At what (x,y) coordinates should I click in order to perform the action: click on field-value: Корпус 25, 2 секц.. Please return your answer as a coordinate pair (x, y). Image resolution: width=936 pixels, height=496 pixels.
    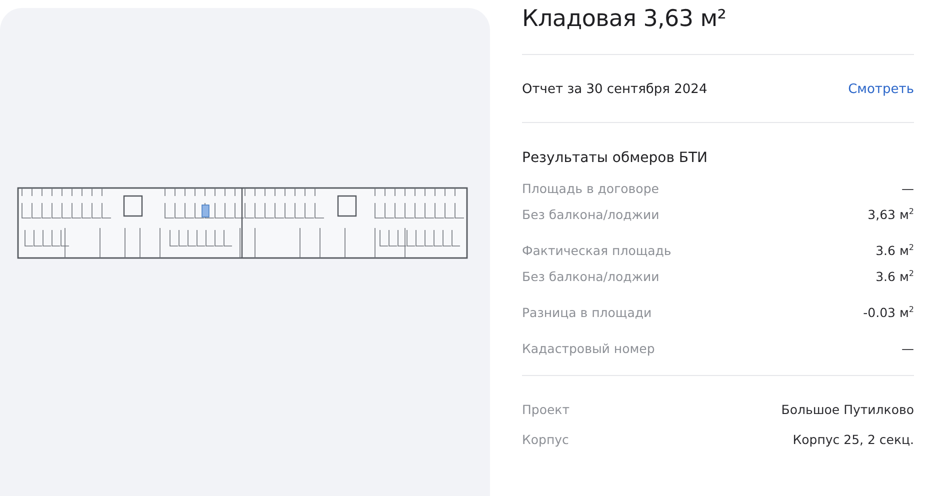
    Looking at the image, I should click on (853, 439).